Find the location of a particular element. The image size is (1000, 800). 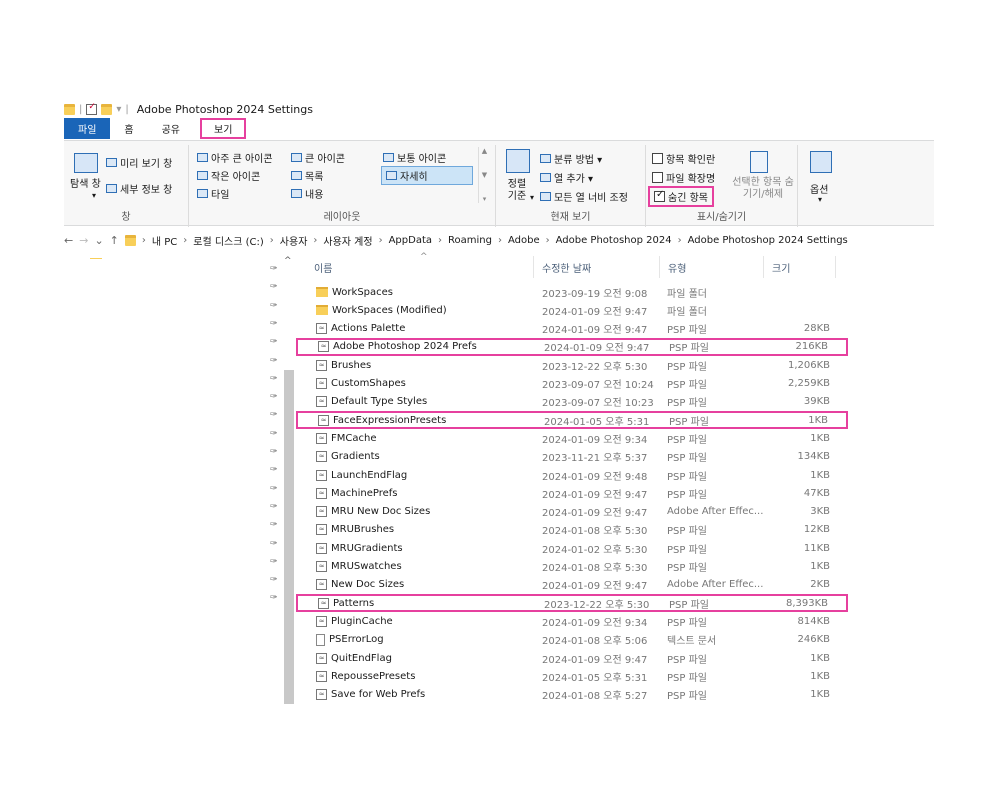

quick-access-dropdown-icon: ▾ is located at coordinates (118, 109).